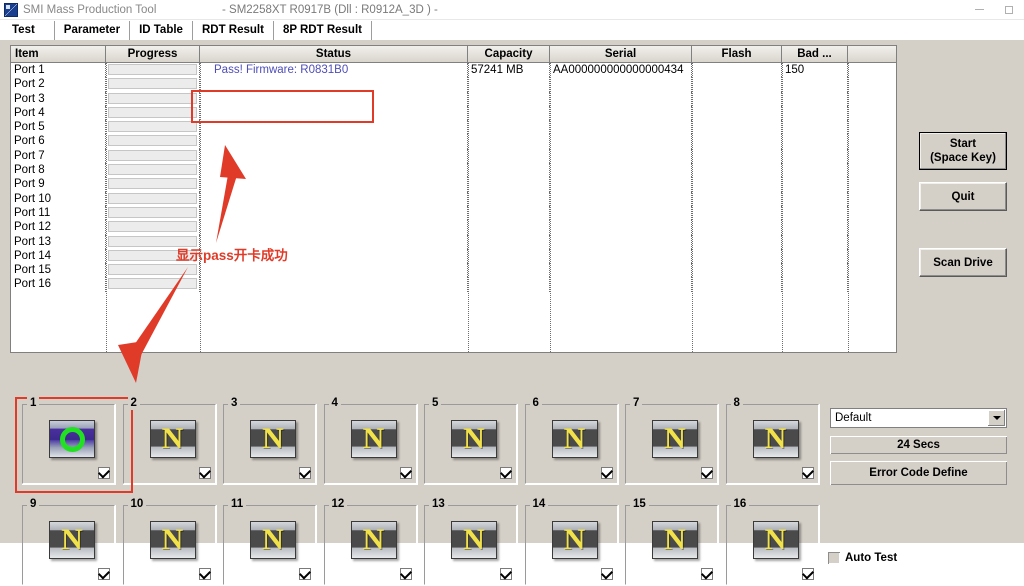  I want to click on table-row: Port 10, so click(453, 198).